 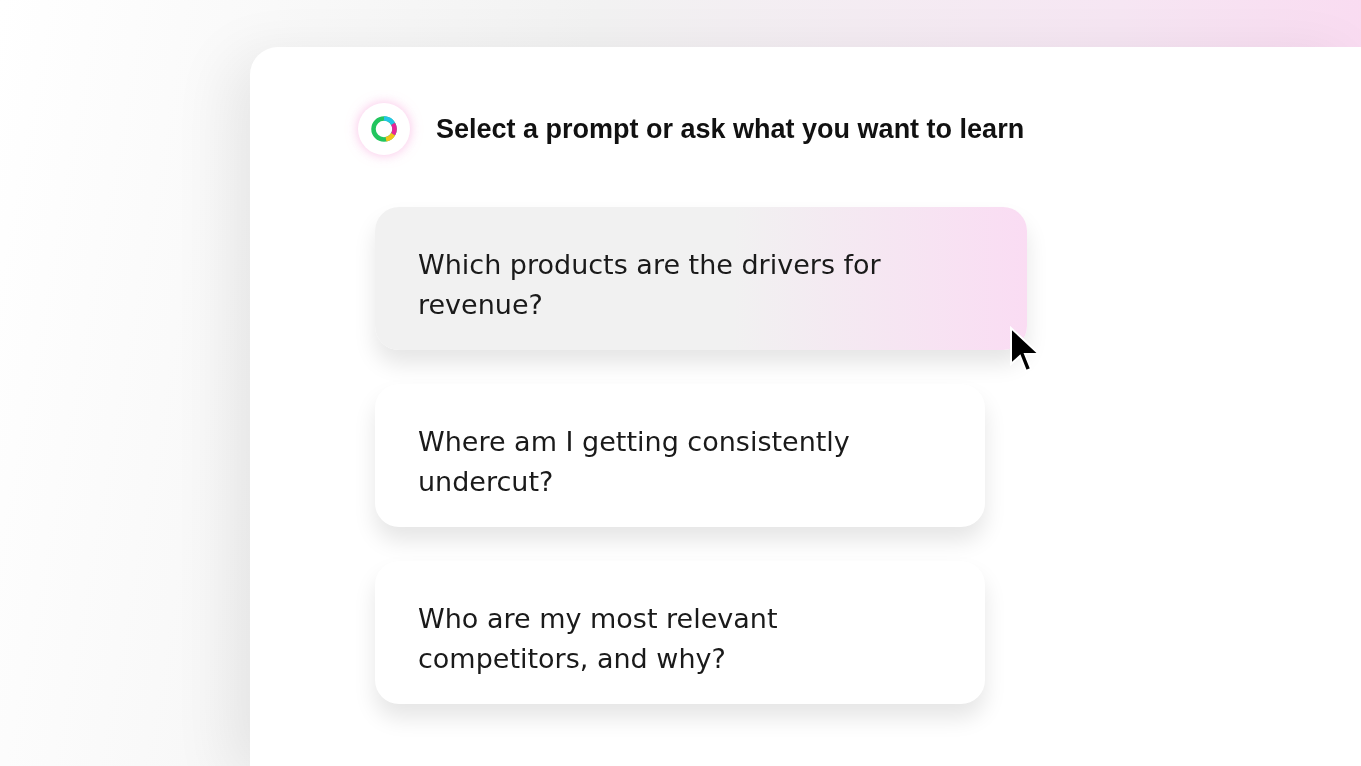 What do you see at coordinates (384, 129) in the screenshot?
I see `logo-icon` at bounding box center [384, 129].